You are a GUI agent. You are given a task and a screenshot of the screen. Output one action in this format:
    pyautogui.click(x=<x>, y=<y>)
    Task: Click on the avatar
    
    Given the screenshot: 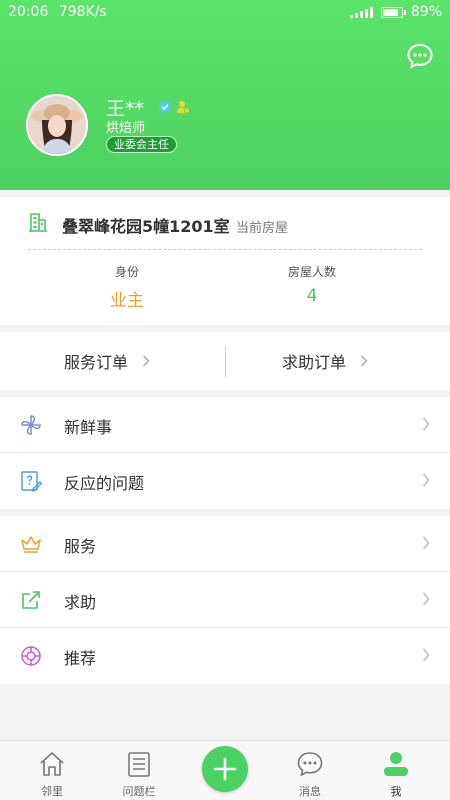 What is the action you would take?
    pyautogui.click(x=57, y=125)
    